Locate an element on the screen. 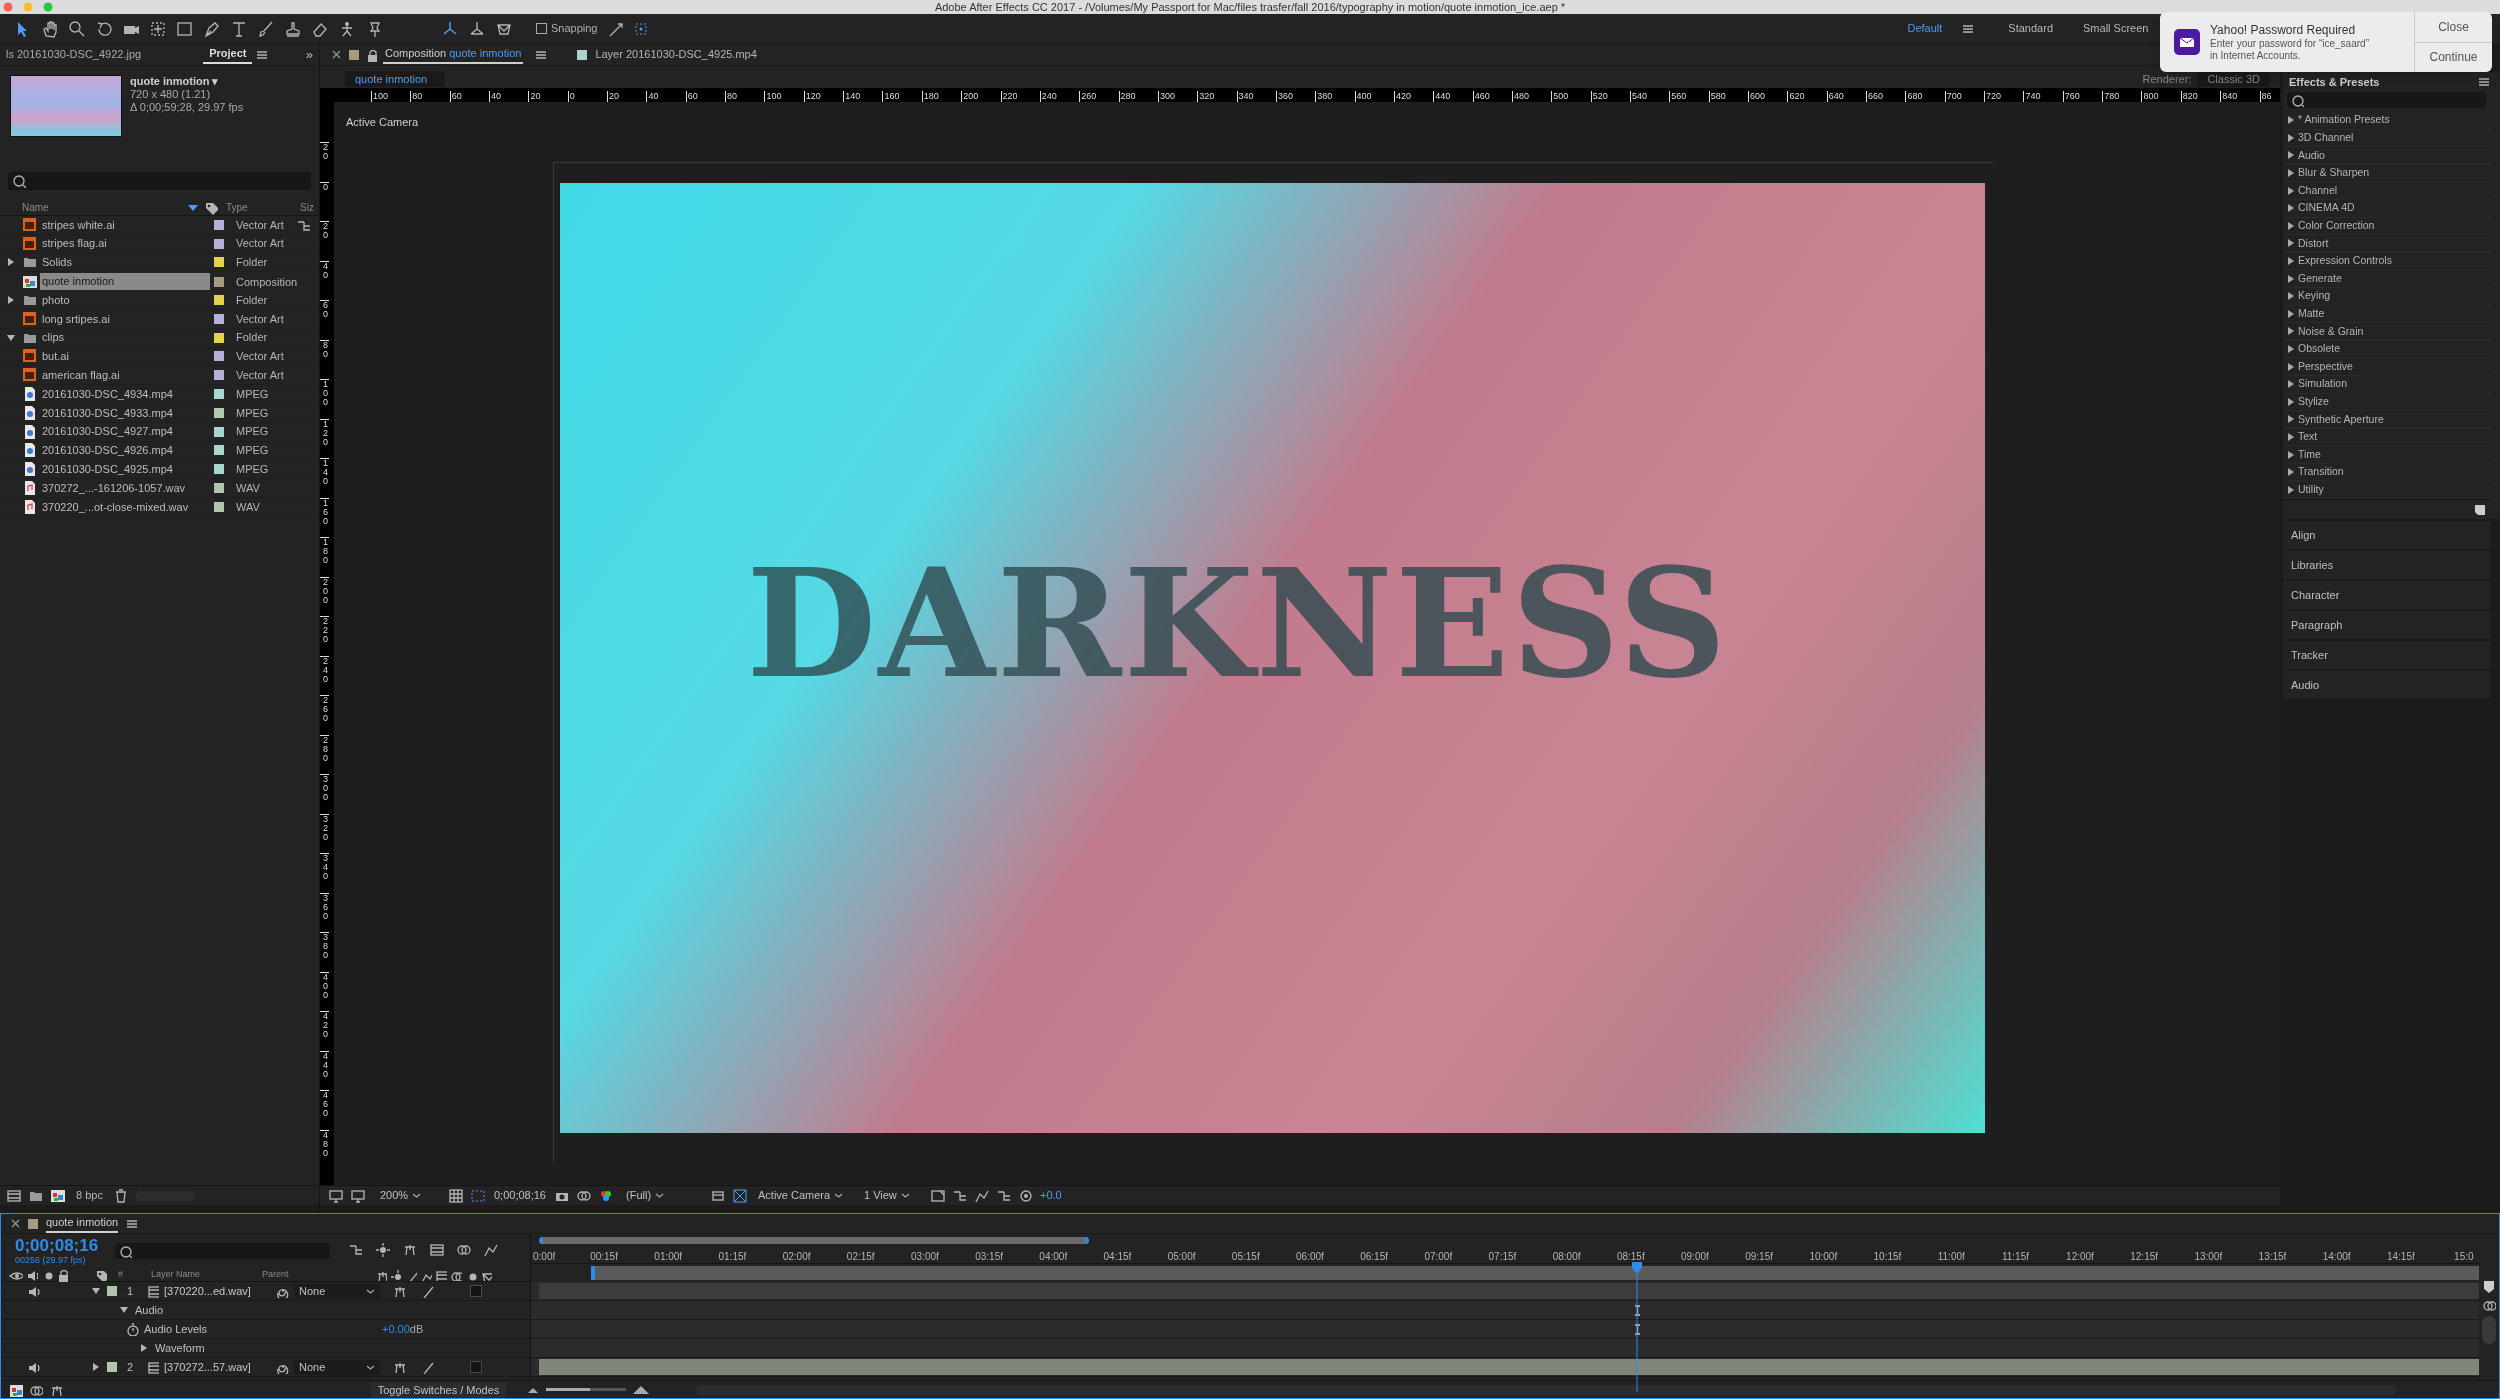  column-header: # is located at coordinates (121, 1274).